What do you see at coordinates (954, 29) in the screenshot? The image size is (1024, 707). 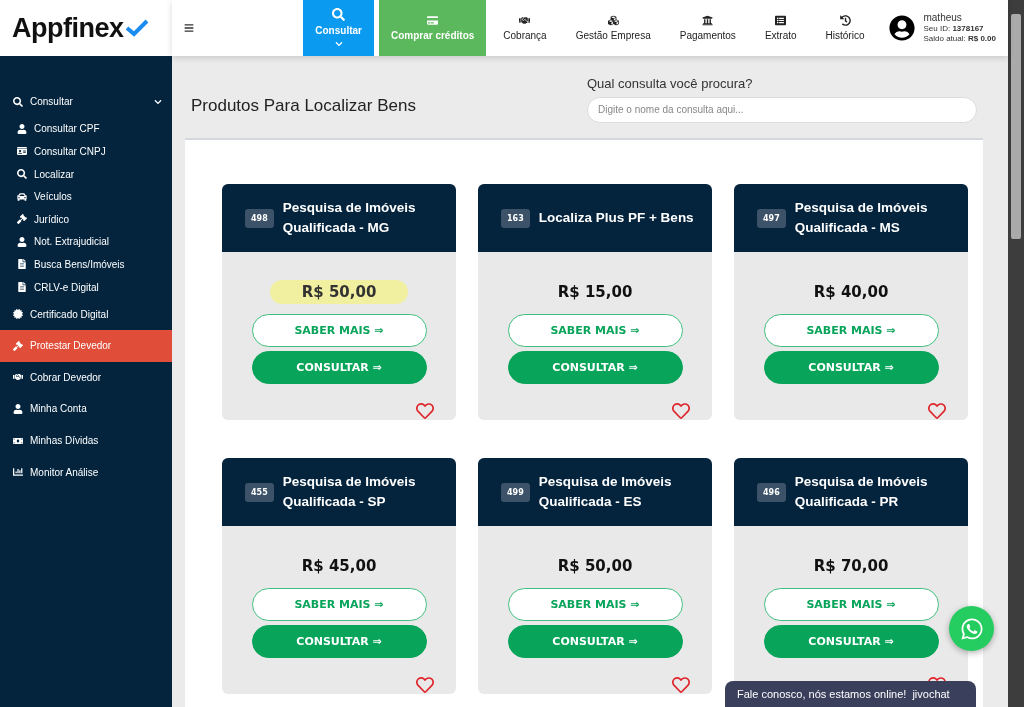 I see `user-id: Seu ID: 1378167` at bounding box center [954, 29].